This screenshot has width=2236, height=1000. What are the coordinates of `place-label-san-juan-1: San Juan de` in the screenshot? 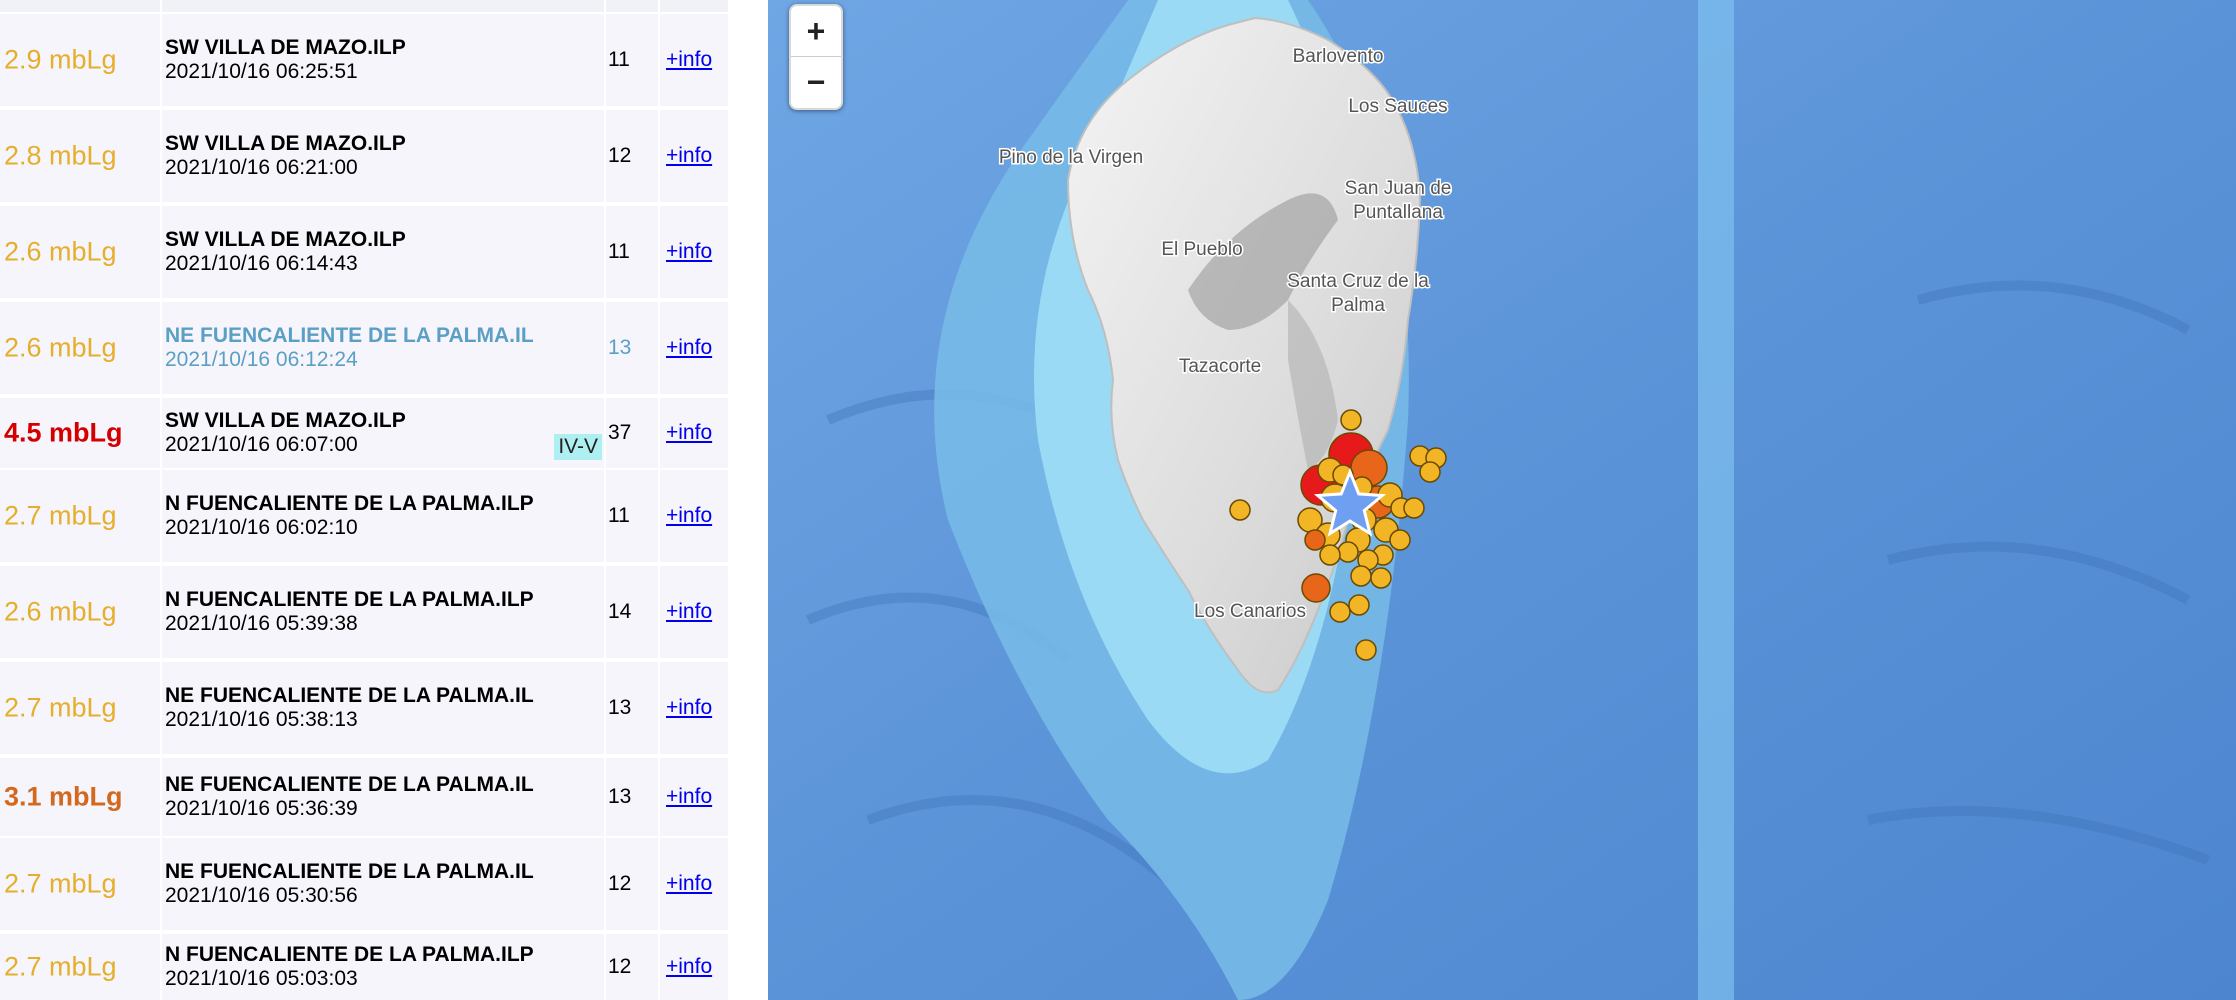 It's located at (1398, 188).